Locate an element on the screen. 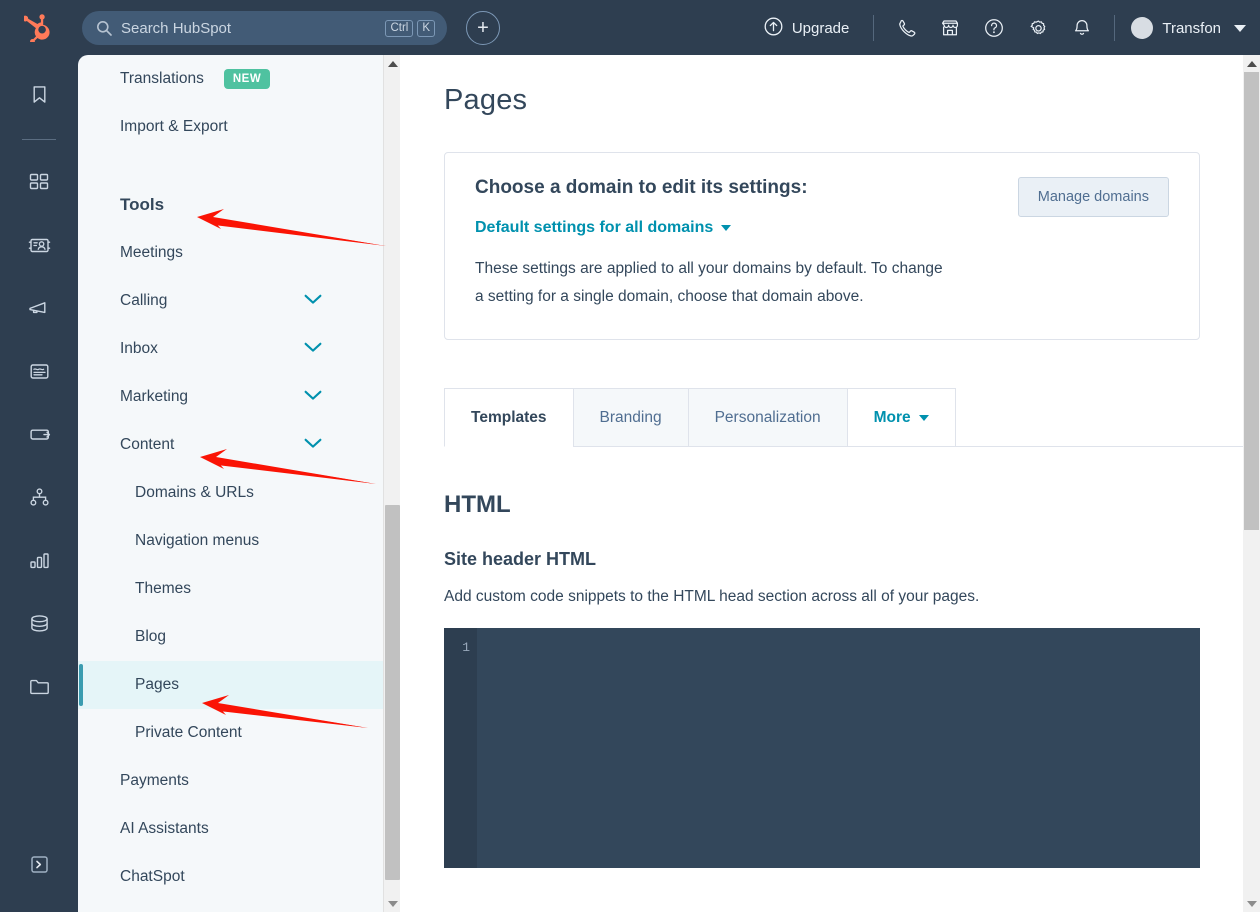  tab-personalization: Personalization is located at coordinates (767, 417).